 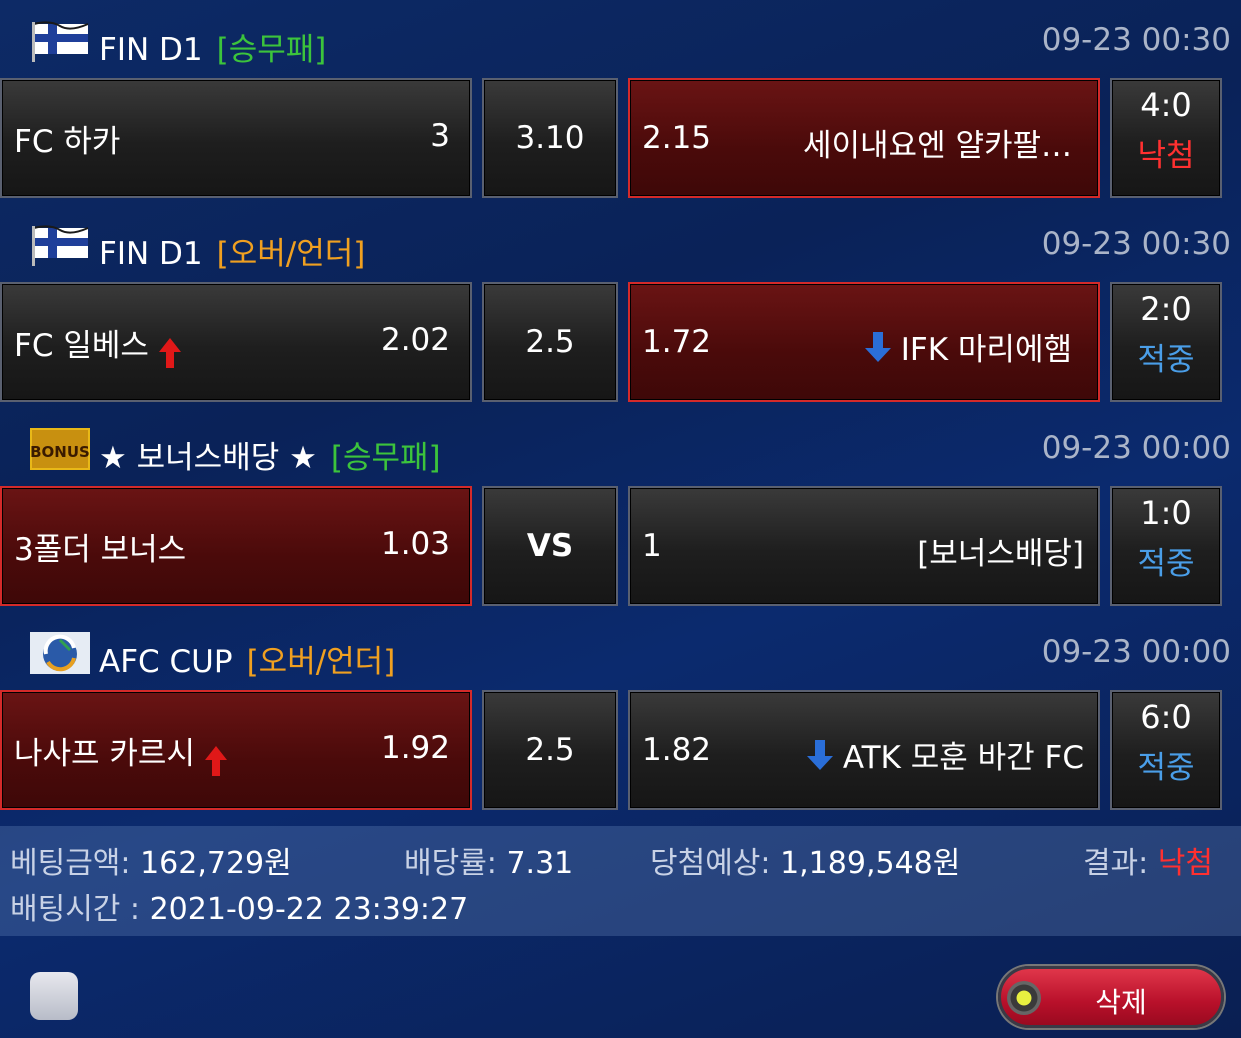 I want to click on score: 2:0, so click(x=1166, y=309).